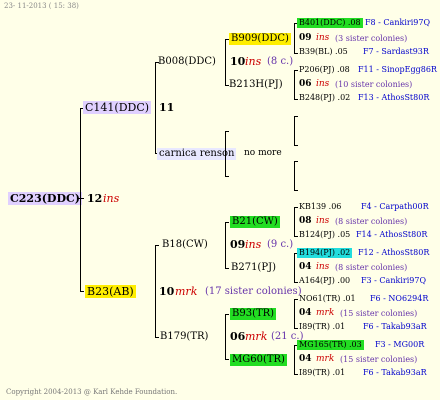 The width and height of the screenshot is (440, 400). Describe the element at coordinates (330, 345) in the screenshot. I see `gen4-r16-left: MG165(TR) .03` at that location.